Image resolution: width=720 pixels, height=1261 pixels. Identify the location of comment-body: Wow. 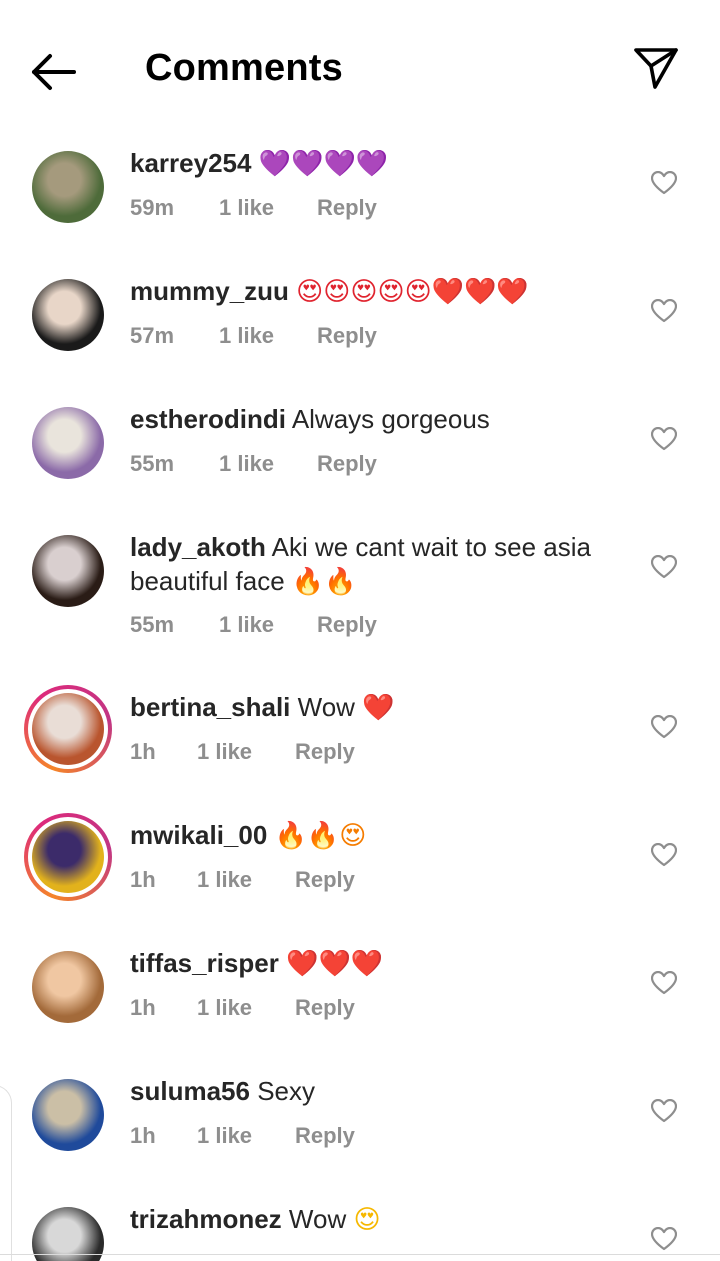
(317, 1219).